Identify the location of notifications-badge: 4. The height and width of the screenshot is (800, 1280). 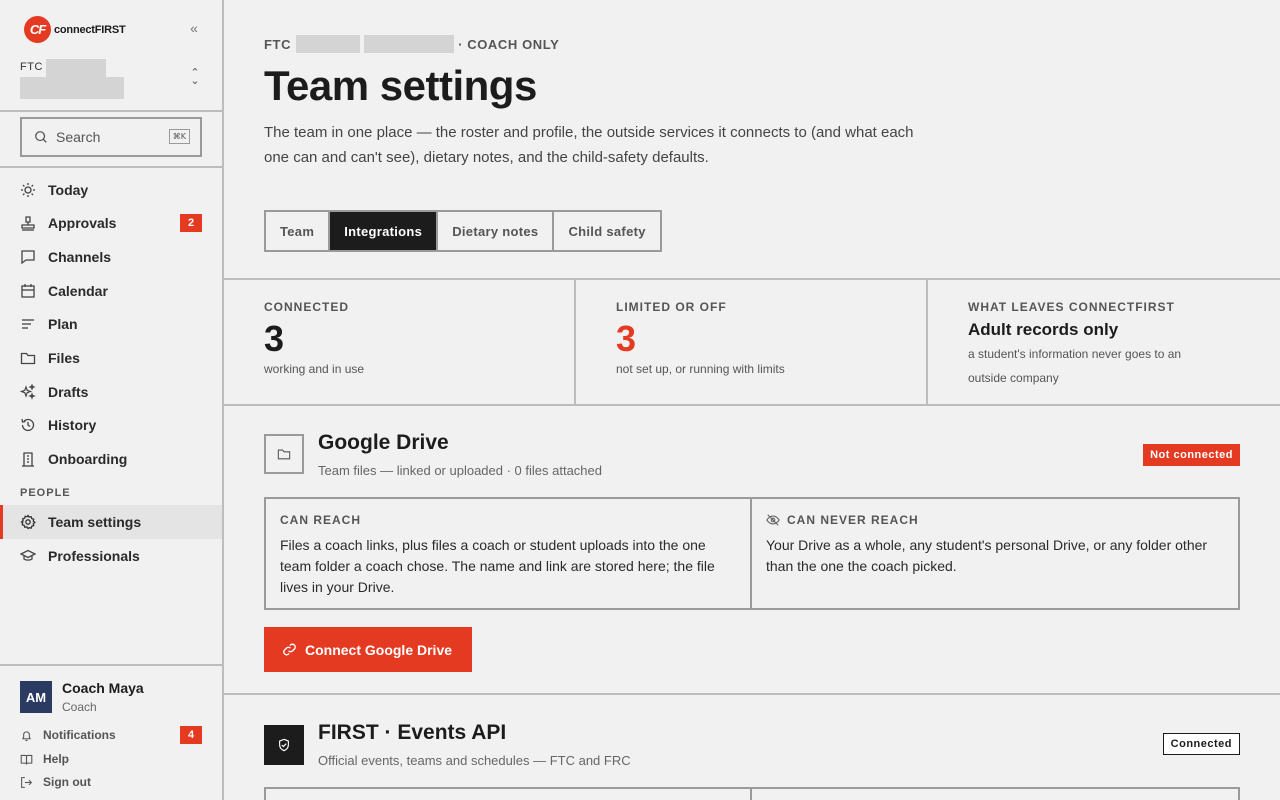
(191, 735).